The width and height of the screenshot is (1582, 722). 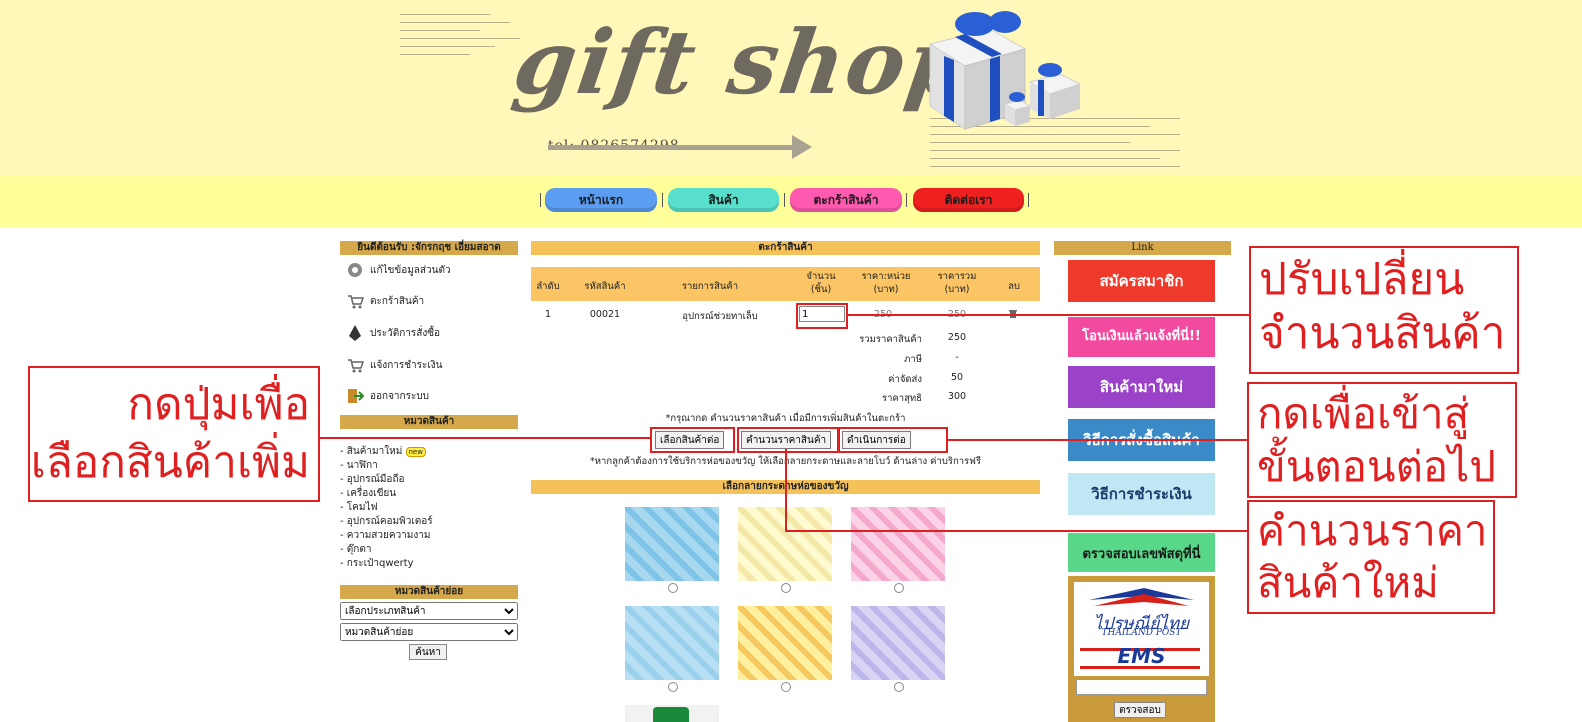 I want to click on row-code: 00021, so click(x=605, y=314).